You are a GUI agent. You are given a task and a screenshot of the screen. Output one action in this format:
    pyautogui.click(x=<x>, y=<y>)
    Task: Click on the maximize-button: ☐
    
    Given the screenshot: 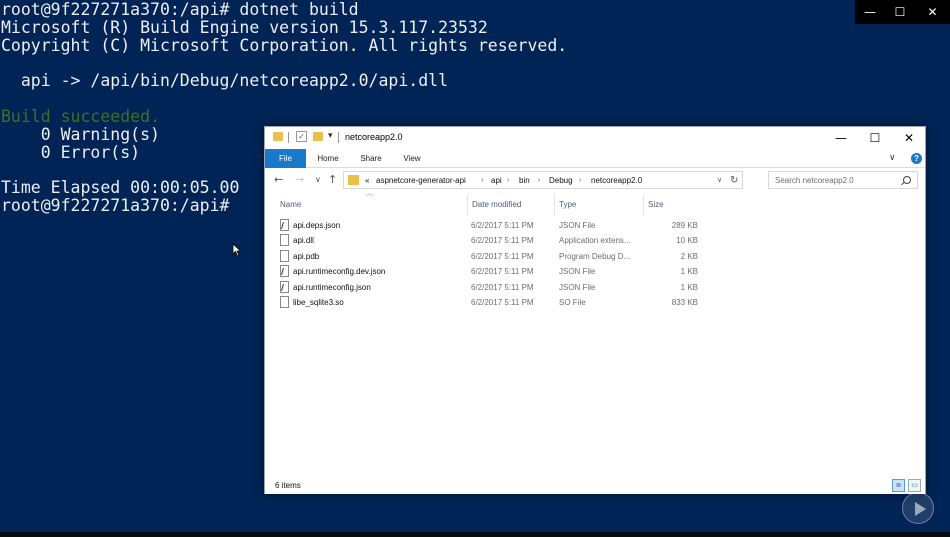 What is the action you would take?
    pyautogui.click(x=875, y=138)
    